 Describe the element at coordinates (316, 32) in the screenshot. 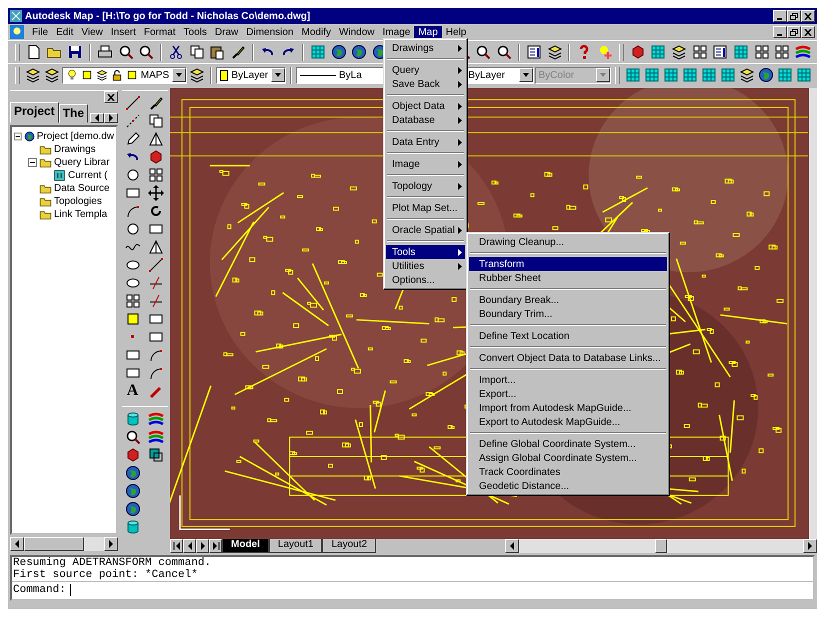

I see `menu-item: Modify` at that location.